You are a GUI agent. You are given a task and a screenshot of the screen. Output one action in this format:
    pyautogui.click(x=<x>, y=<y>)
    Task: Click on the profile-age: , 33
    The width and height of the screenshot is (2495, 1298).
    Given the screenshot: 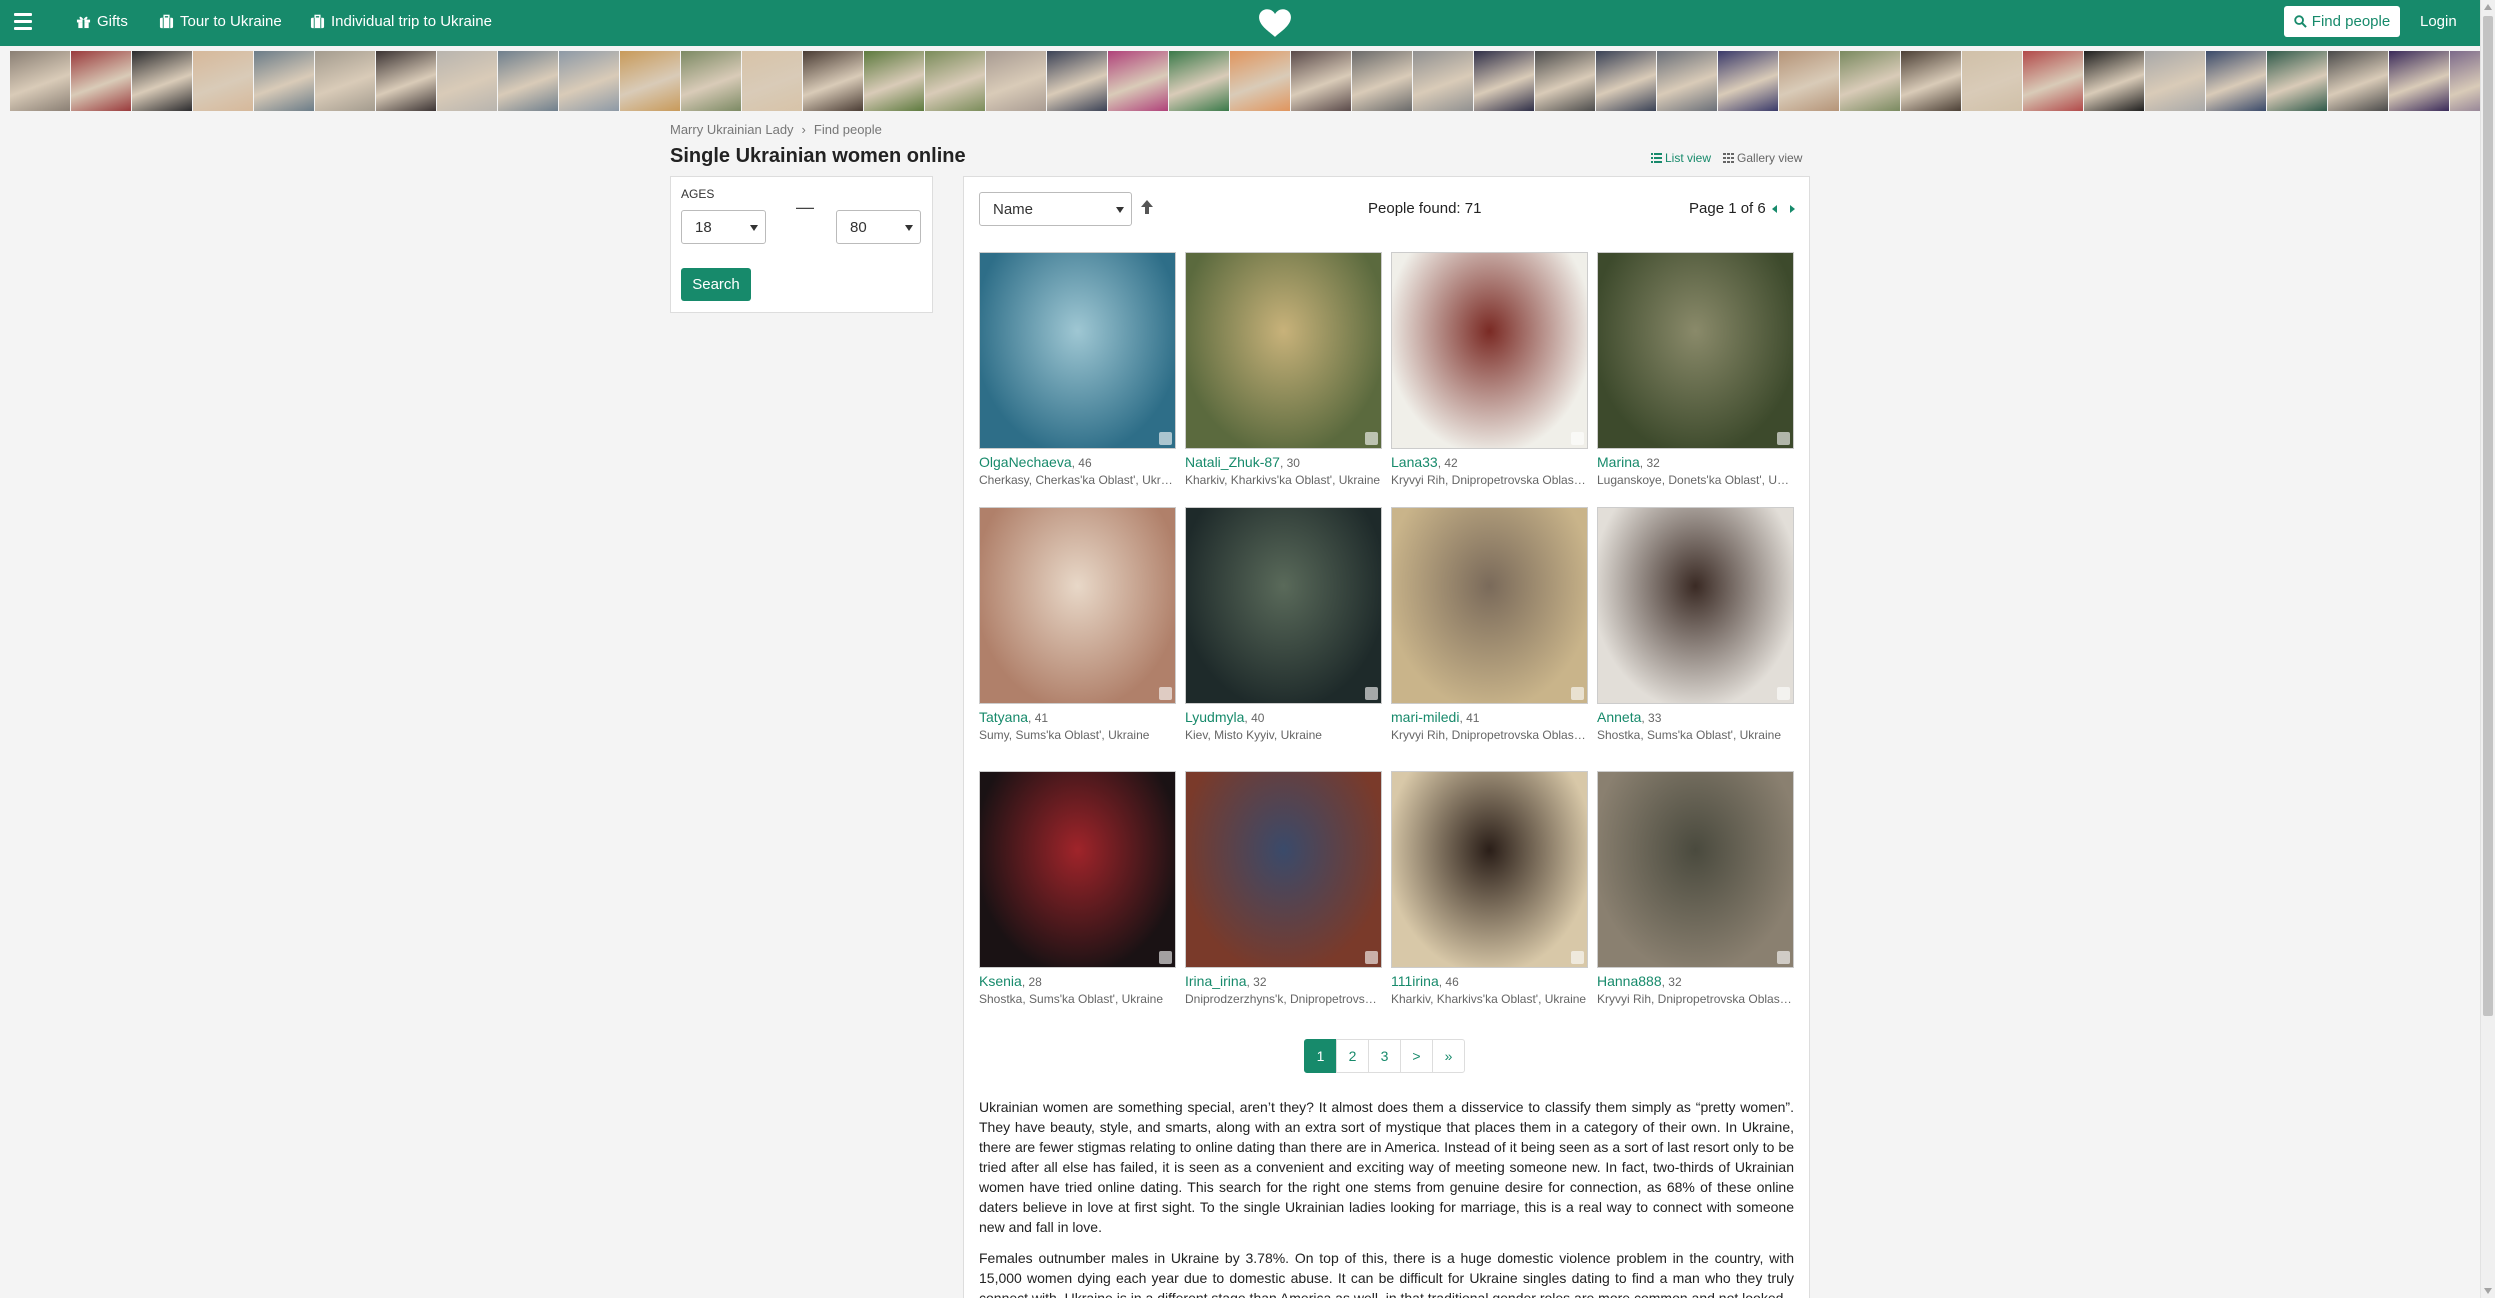 What is the action you would take?
    pyautogui.click(x=1651, y=718)
    